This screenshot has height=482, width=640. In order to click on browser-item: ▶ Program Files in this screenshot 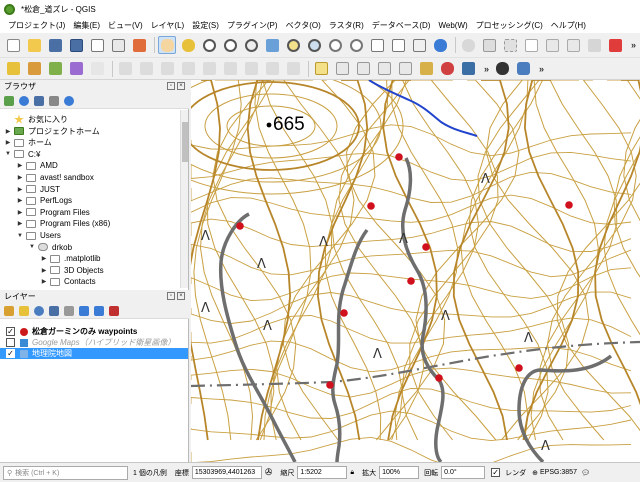, I will do `click(53, 212)`.